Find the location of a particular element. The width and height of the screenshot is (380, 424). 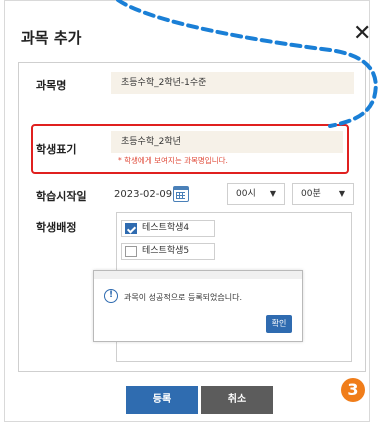

hour-select: 00시 ▼ is located at coordinates (256, 194).